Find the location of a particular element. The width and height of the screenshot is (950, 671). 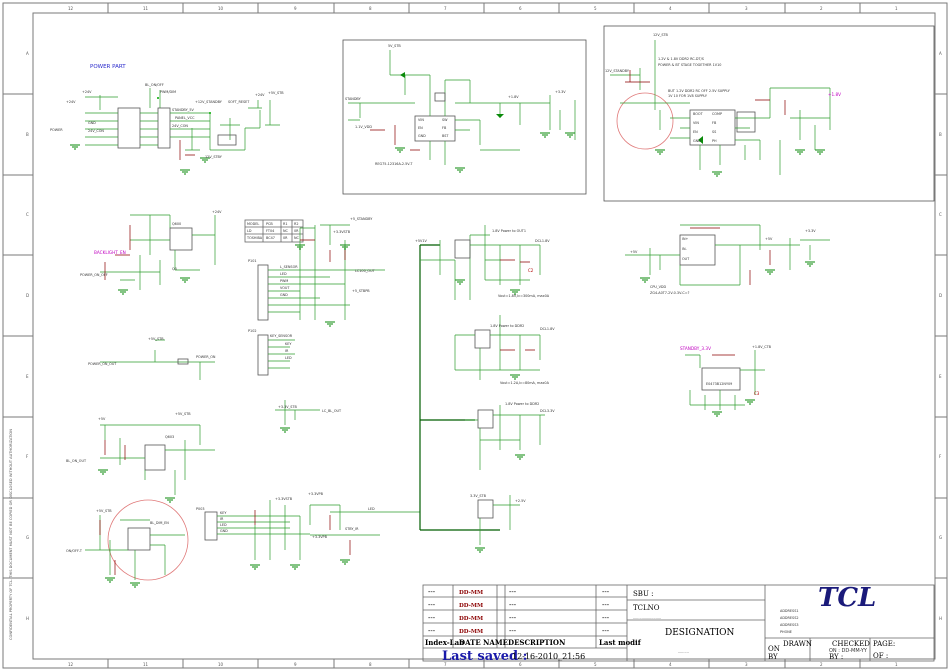

ldo-bus: +5V1V is located at coordinates (457, 382).